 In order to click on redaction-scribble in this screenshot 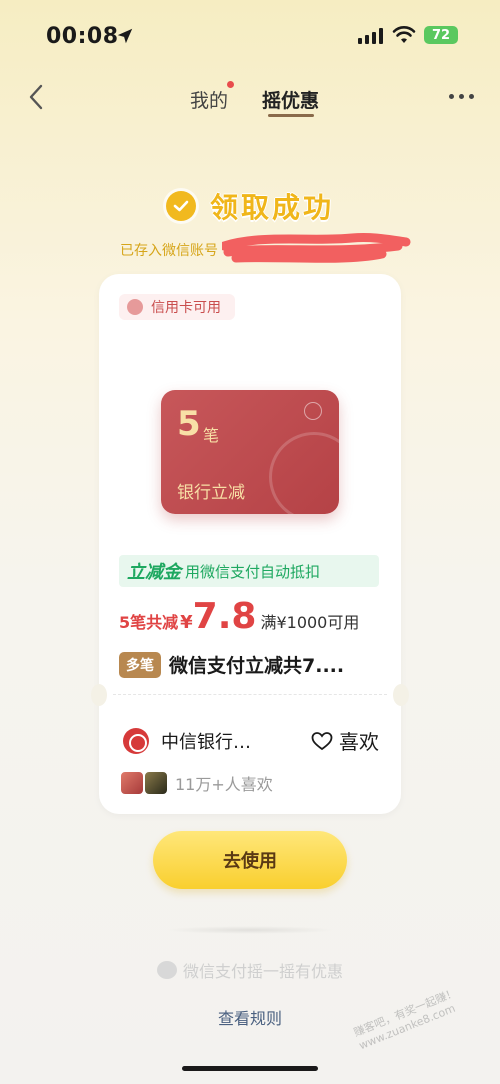, I will do `click(316, 248)`.